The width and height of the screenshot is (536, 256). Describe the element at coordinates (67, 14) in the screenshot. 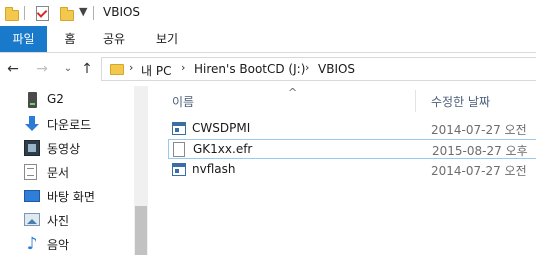

I see `new-folder-icon` at that location.